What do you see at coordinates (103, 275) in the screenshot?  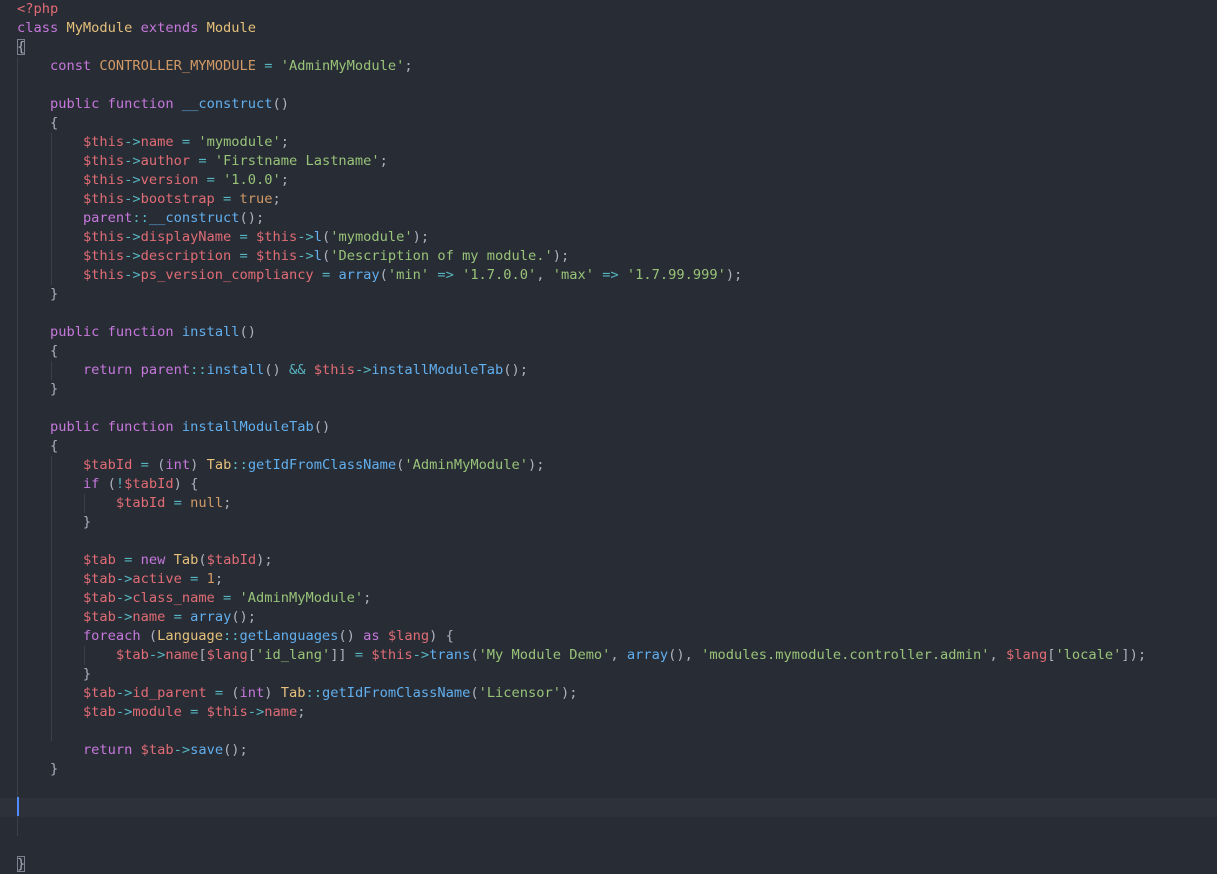 I see `code-token: $this` at bounding box center [103, 275].